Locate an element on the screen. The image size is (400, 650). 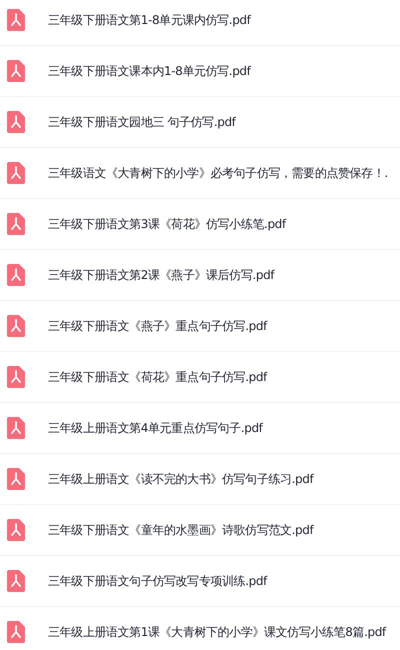
file-name: 三年级下册语文第1-8单元课内仿写.pdf is located at coordinates (149, 20).